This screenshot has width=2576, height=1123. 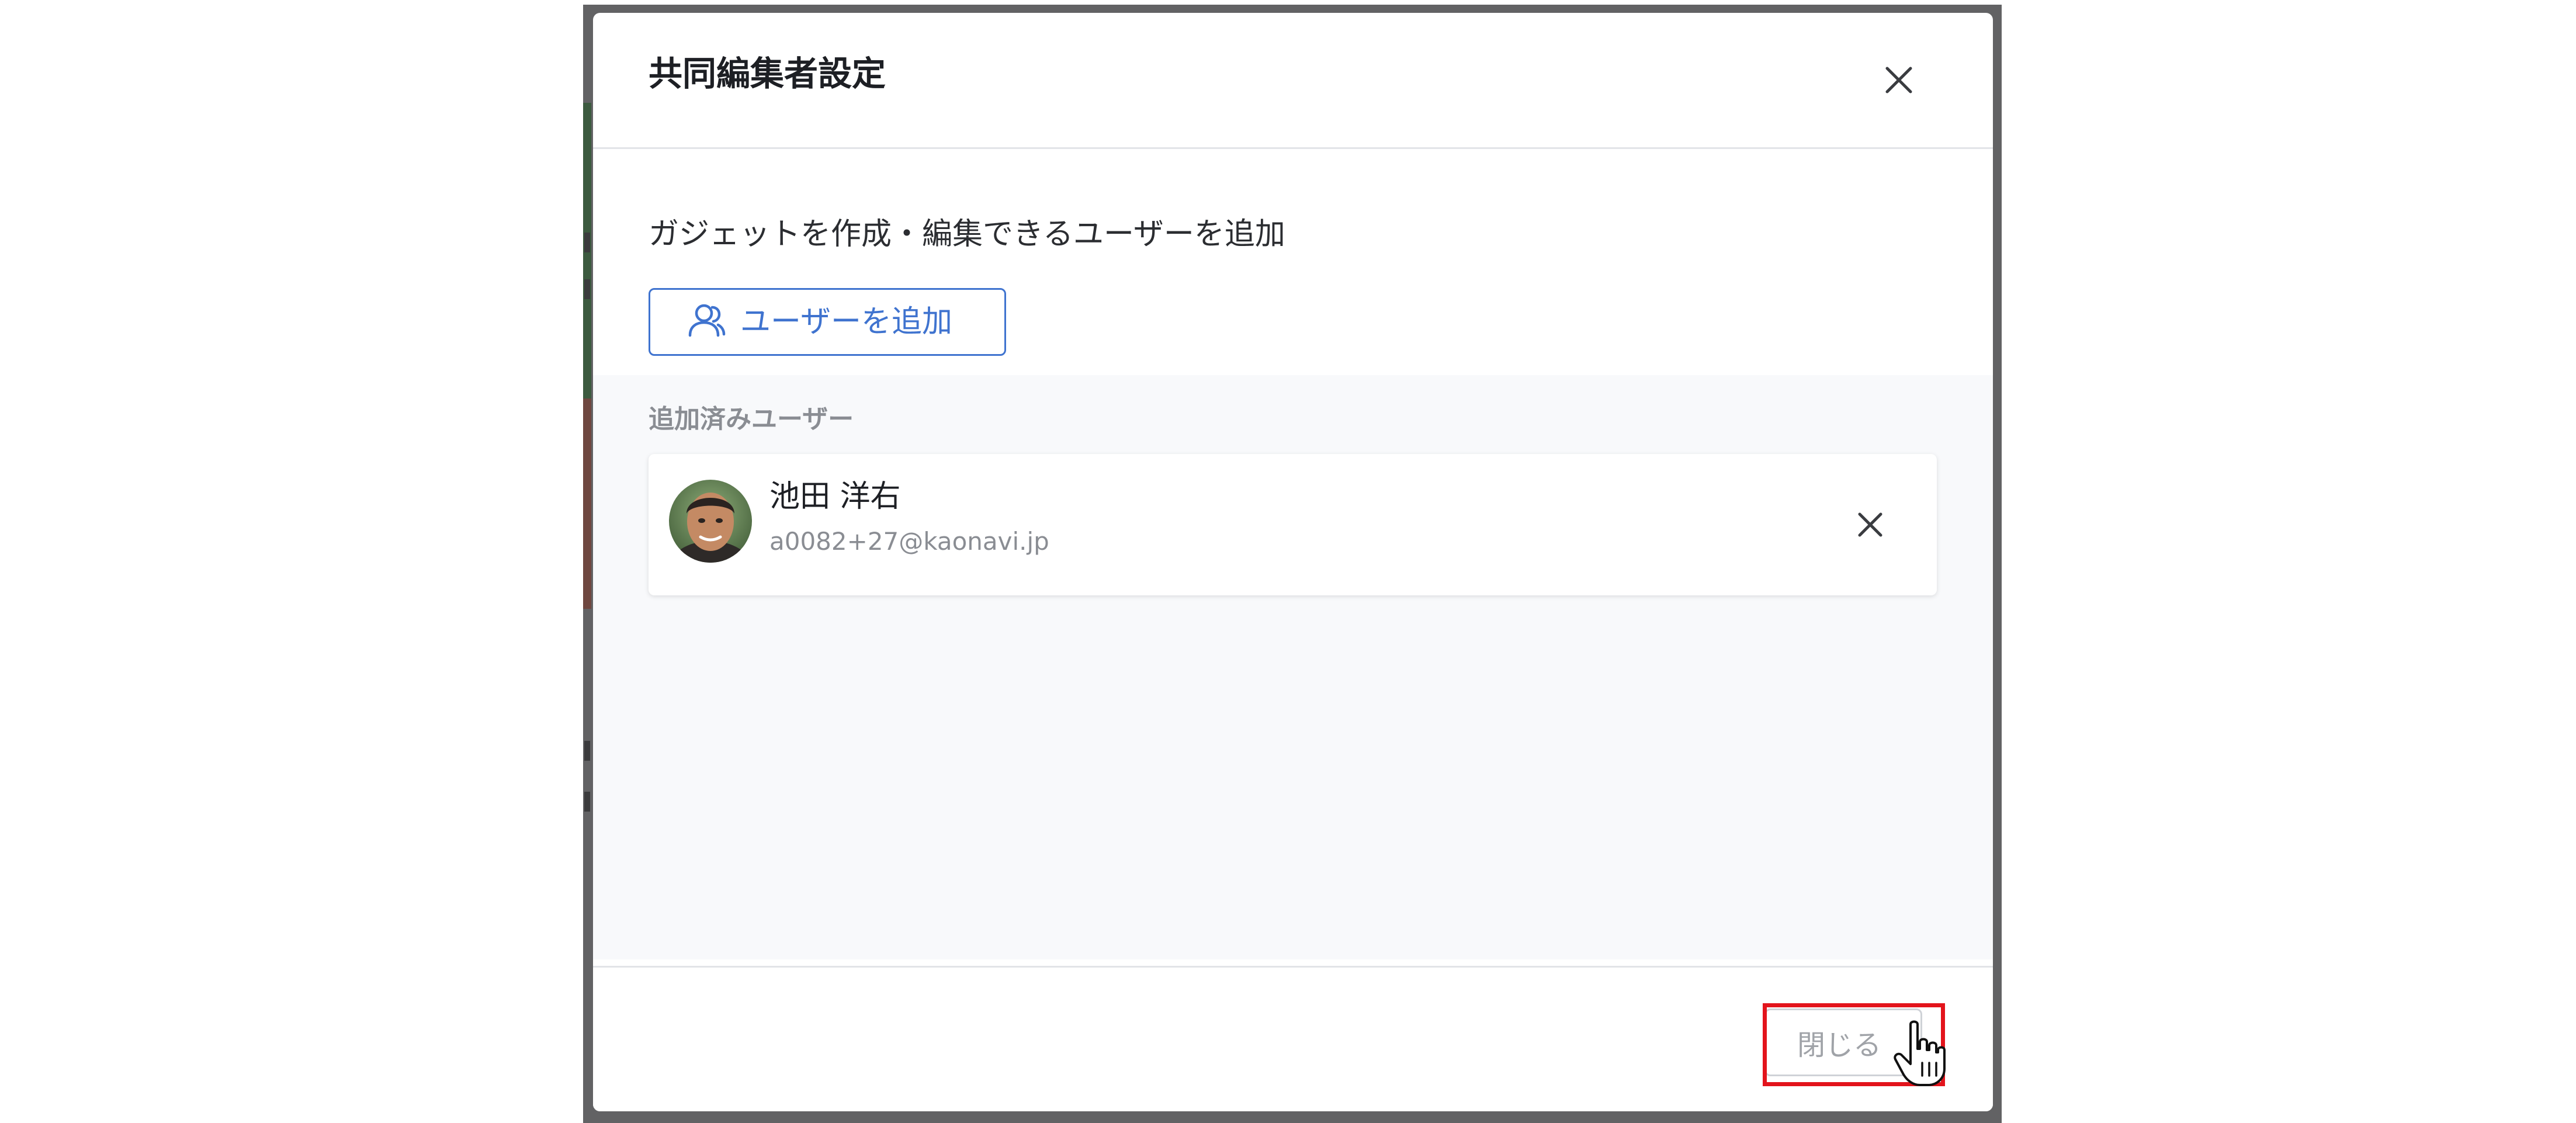 What do you see at coordinates (707, 322) in the screenshot?
I see `users-icon` at bounding box center [707, 322].